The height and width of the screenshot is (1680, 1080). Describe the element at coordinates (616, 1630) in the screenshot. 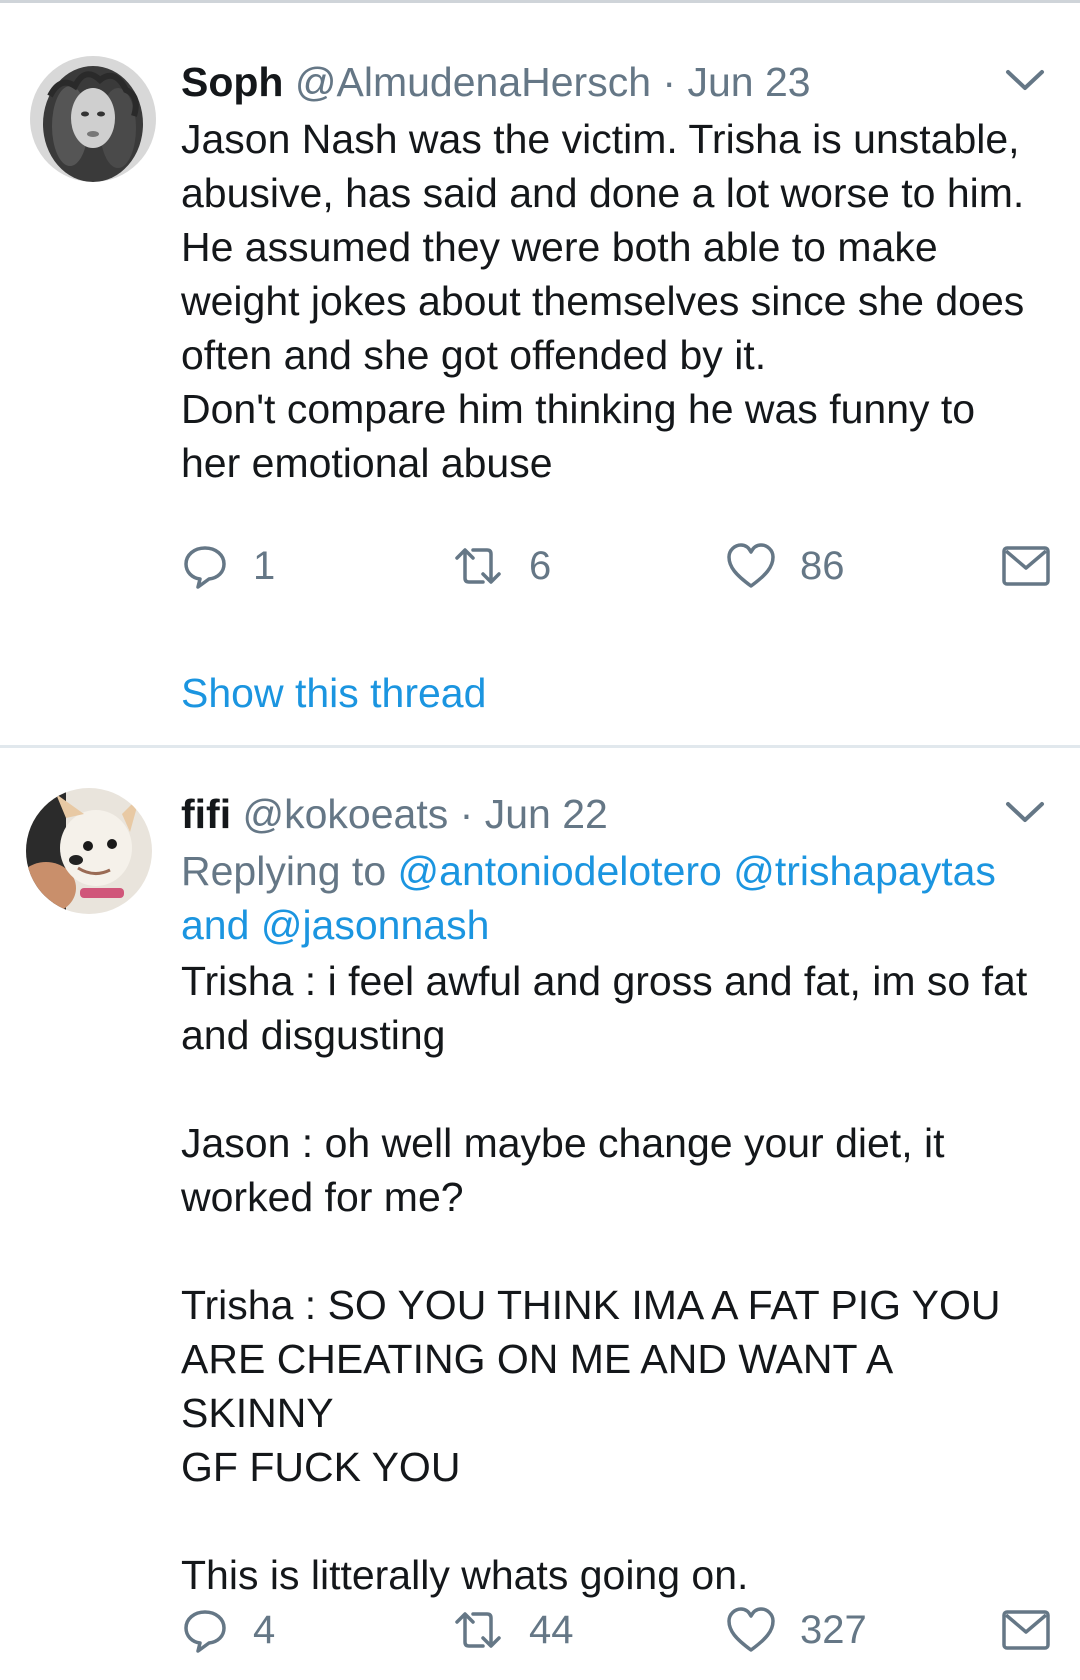

I see `tweet-actions: 4 44 327` at that location.